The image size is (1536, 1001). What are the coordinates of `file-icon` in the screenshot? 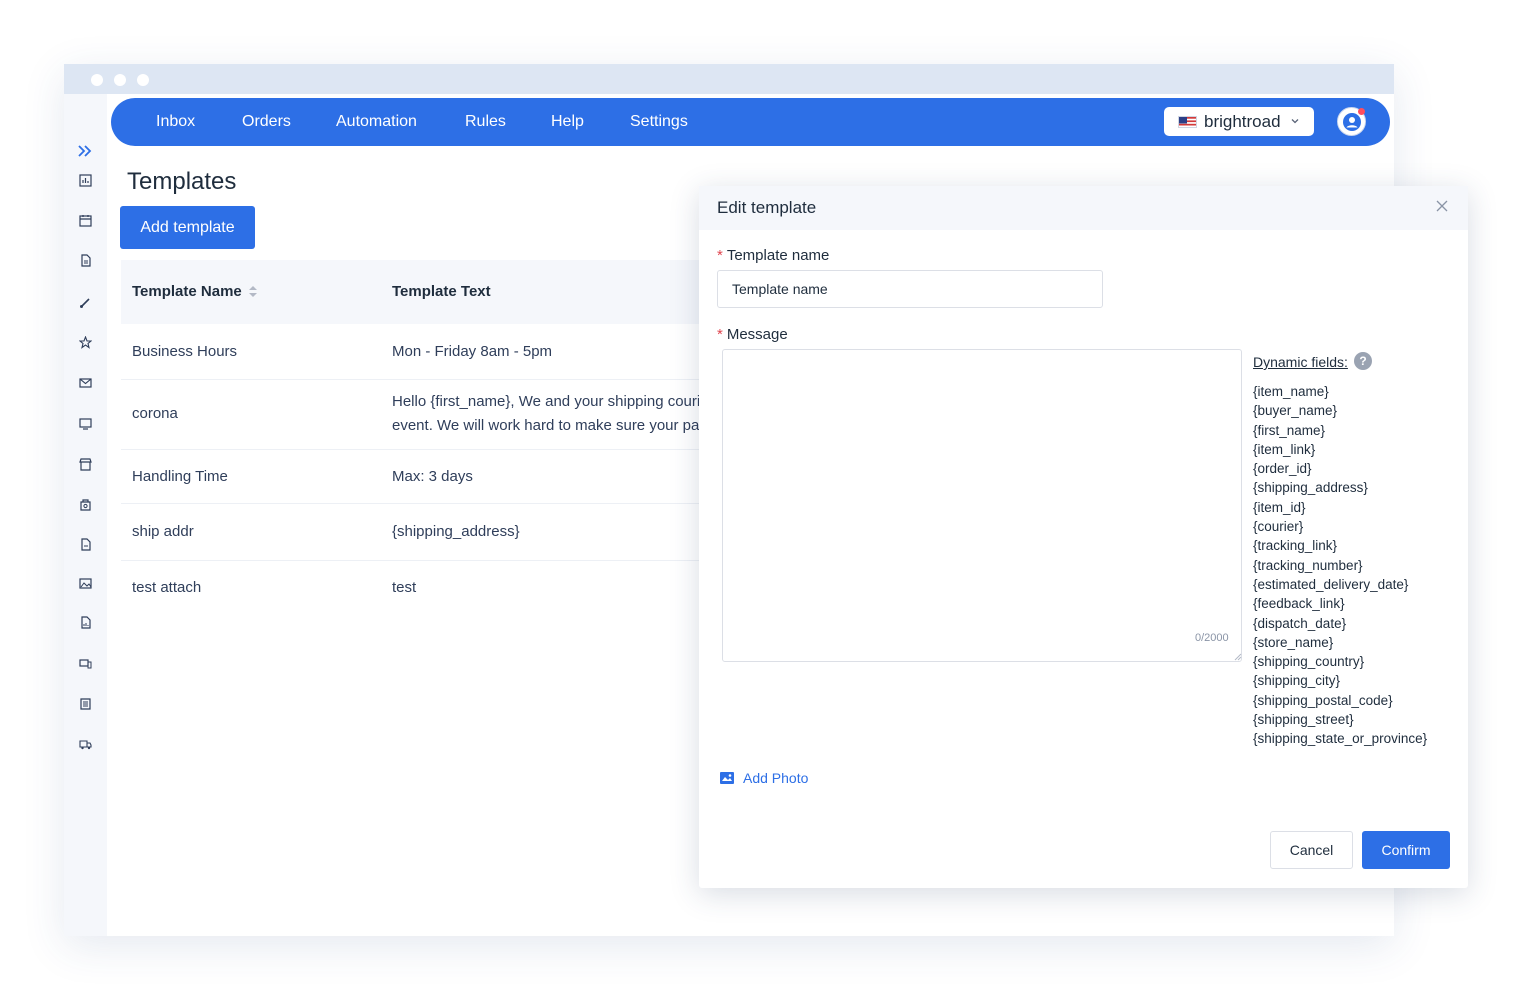 It's located at (85, 544).